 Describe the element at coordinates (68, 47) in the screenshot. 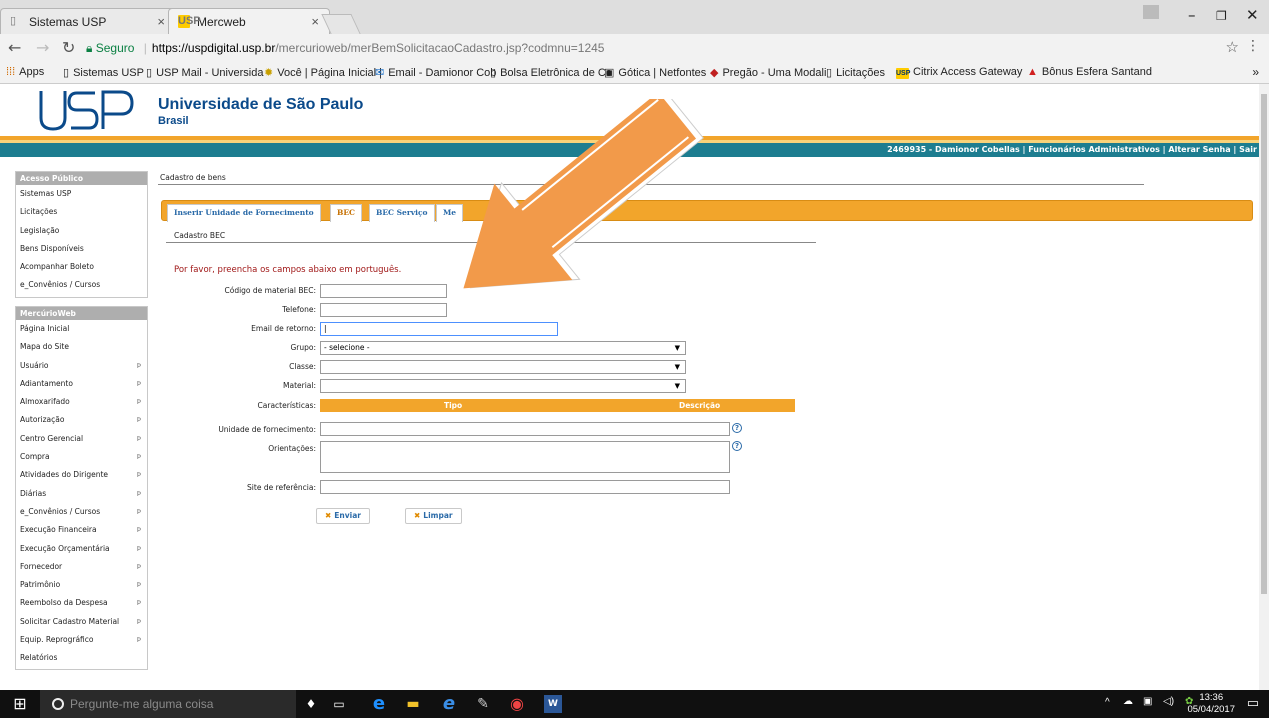

I see `reload-icon: ↻` at that location.